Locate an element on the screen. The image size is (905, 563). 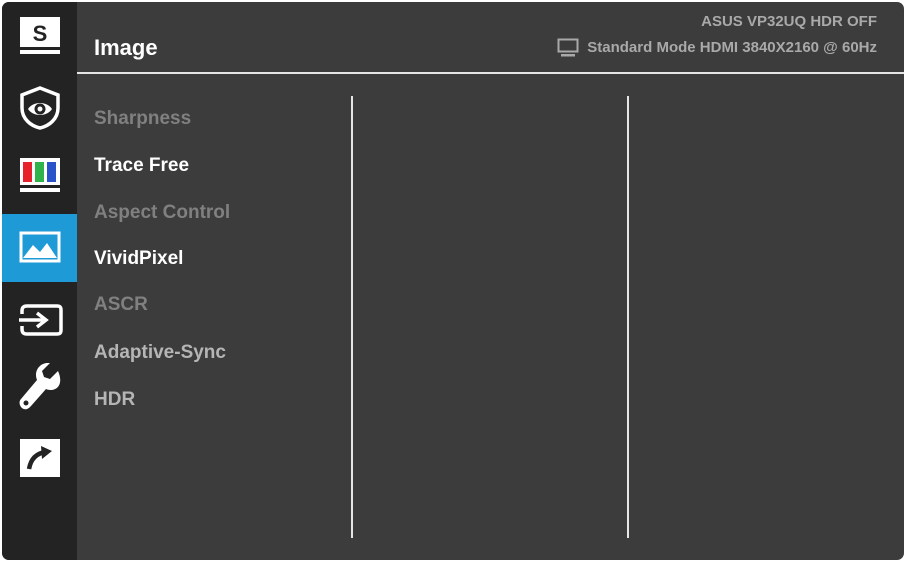
input-arrow-icon is located at coordinates (40, 320).